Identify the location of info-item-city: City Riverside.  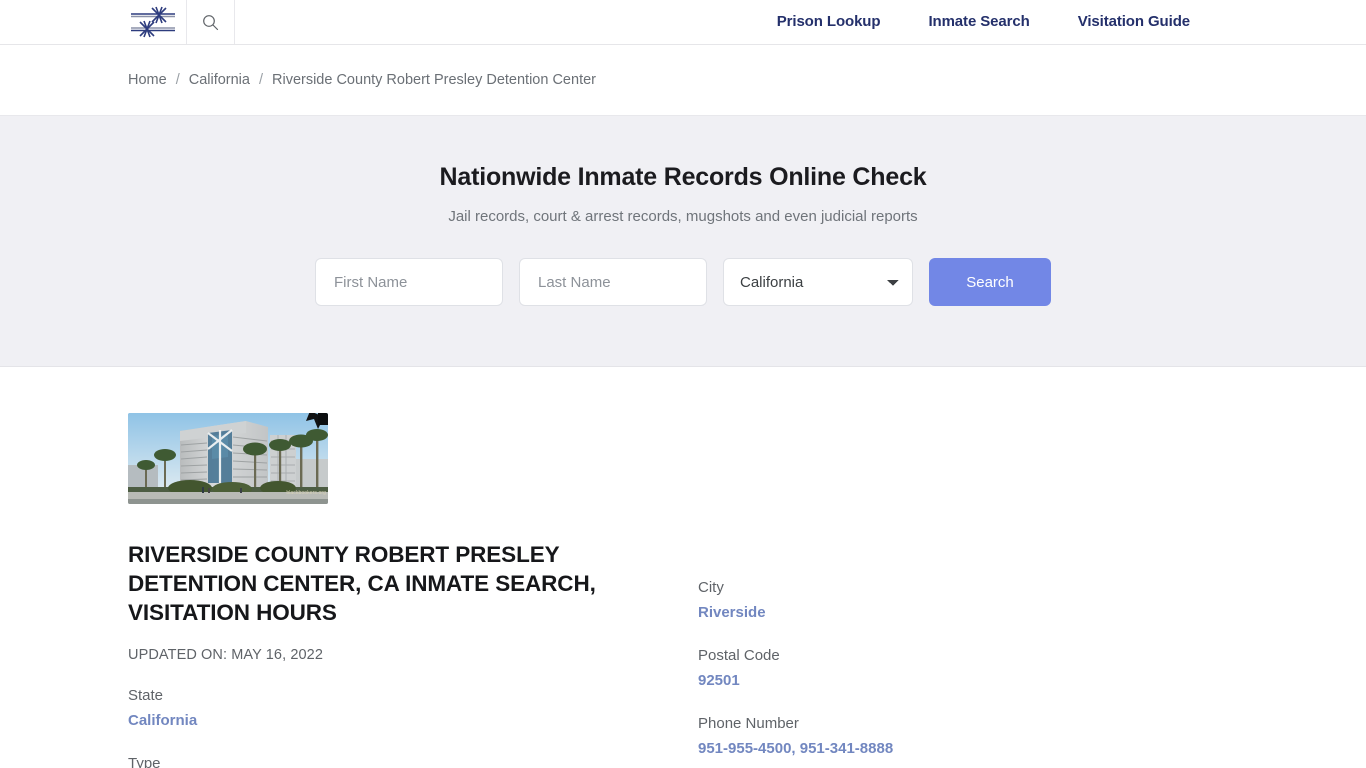
(908, 600).